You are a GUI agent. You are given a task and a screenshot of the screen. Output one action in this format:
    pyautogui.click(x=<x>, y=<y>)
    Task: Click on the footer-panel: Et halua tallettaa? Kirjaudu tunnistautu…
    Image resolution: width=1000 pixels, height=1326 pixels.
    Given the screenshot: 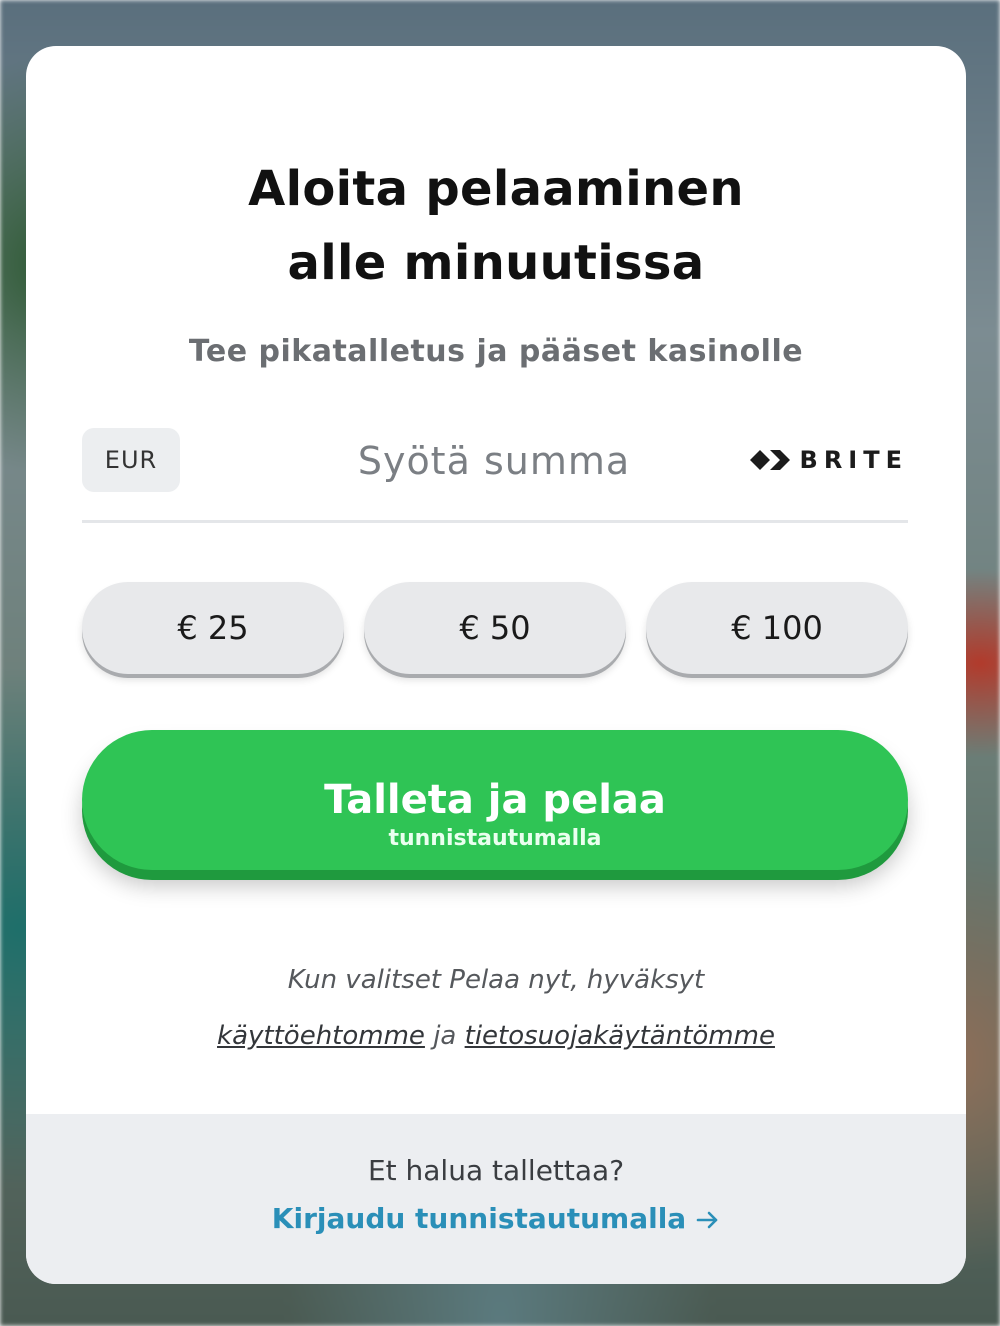 What is the action you would take?
    pyautogui.click(x=496, y=1199)
    